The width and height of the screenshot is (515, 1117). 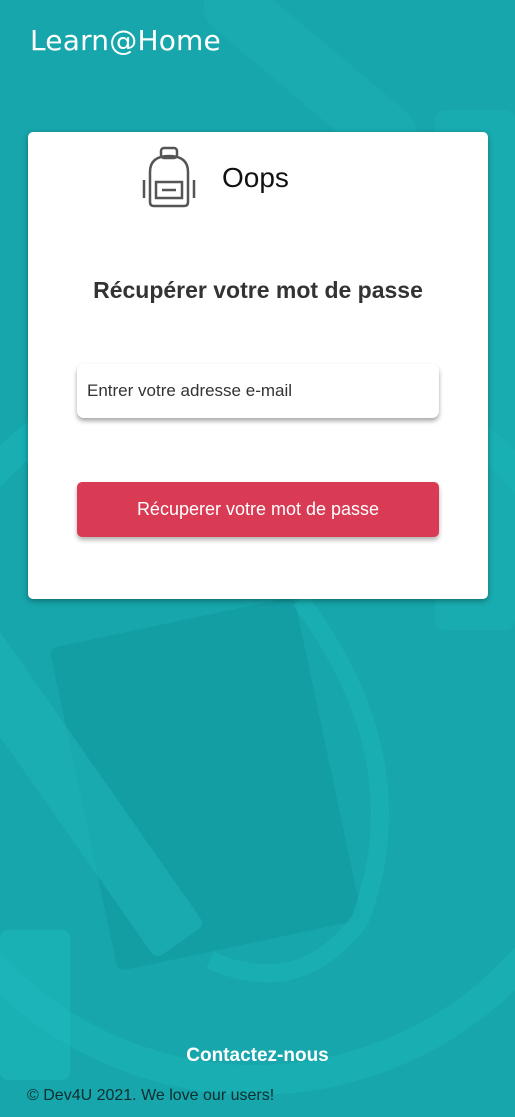 What do you see at coordinates (258, 509) in the screenshot?
I see `recover-password-button: Récuperer votre mot de passe` at bounding box center [258, 509].